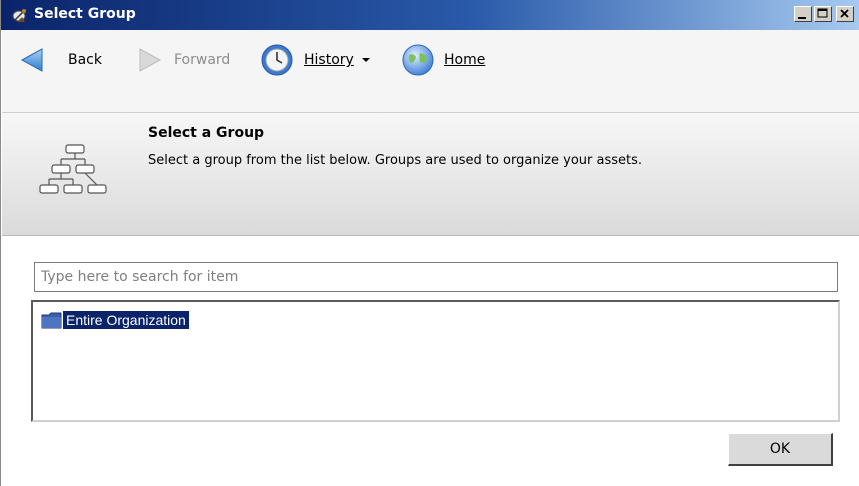 The height and width of the screenshot is (486, 859). What do you see at coordinates (780, 449) in the screenshot?
I see `ok-button: OK` at bounding box center [780, 449].